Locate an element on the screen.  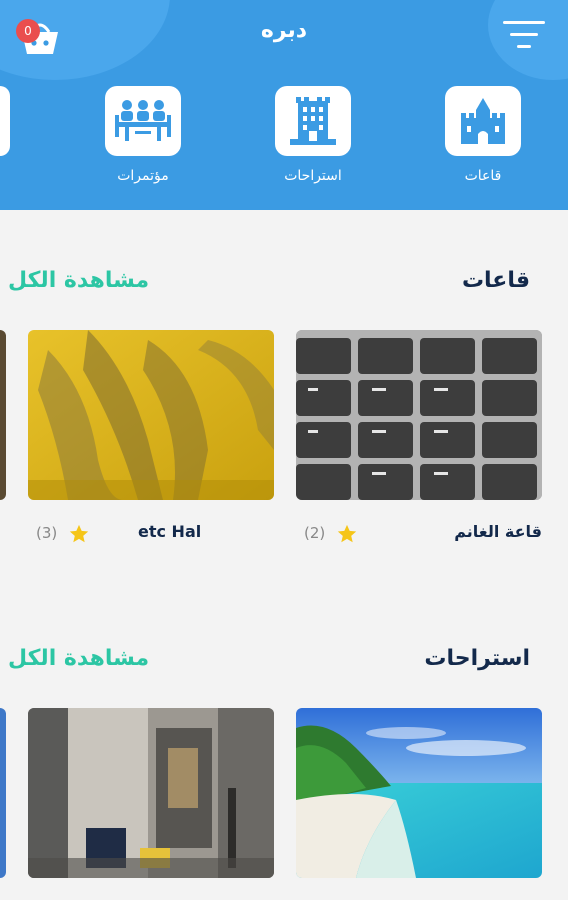
category-rest-houses: استراحات is located at coordinates (313, 135).